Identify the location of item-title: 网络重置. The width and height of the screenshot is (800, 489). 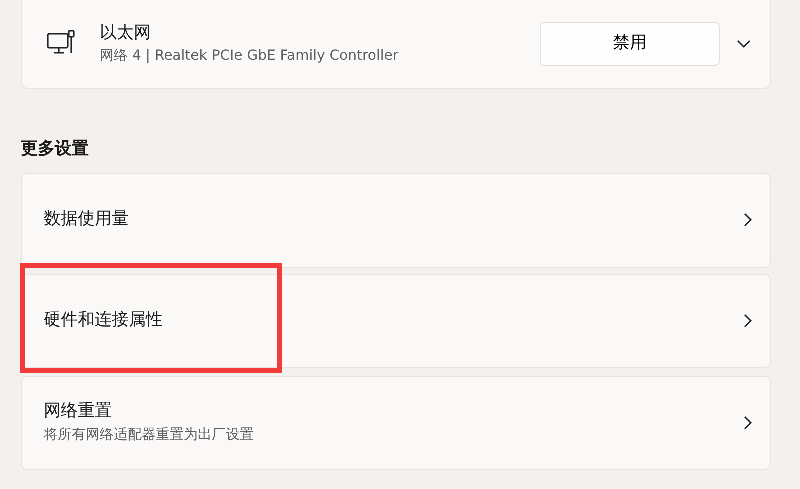
(78, 412).